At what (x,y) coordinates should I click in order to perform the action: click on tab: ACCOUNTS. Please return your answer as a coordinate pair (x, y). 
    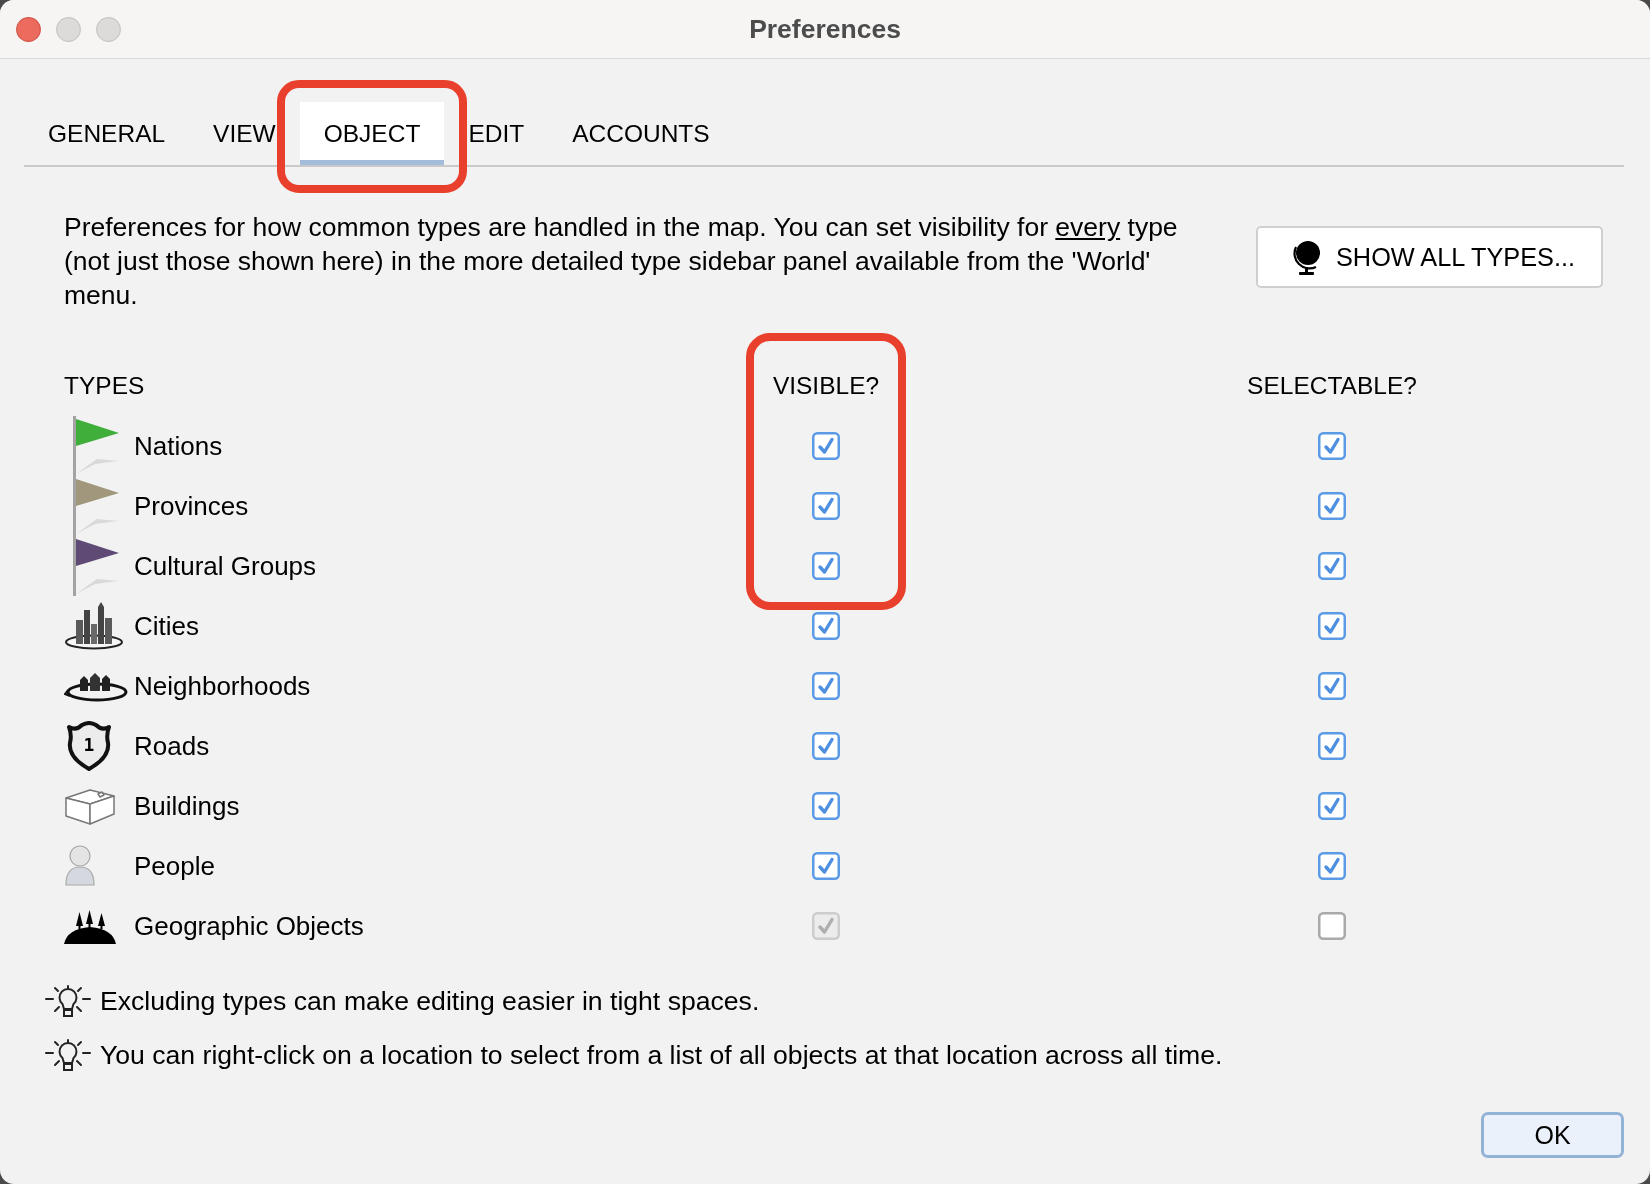
    Looking at the image, I should click on (641, 133).